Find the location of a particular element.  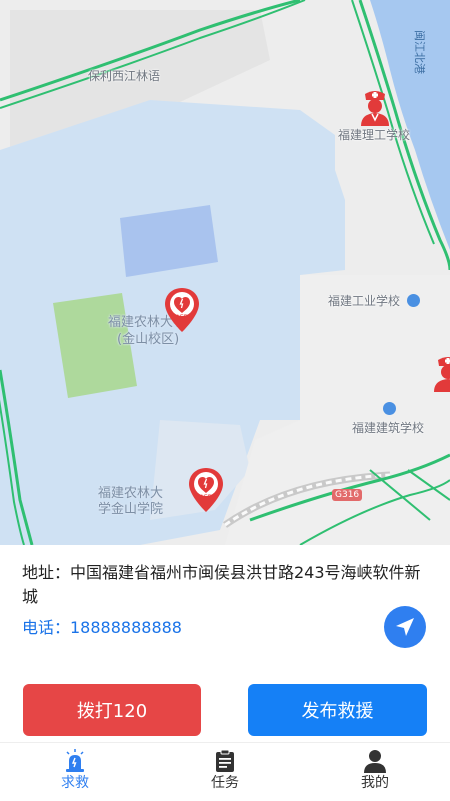

map-label-college-line2: 学金山学院 is located at coordinates (131, 509).